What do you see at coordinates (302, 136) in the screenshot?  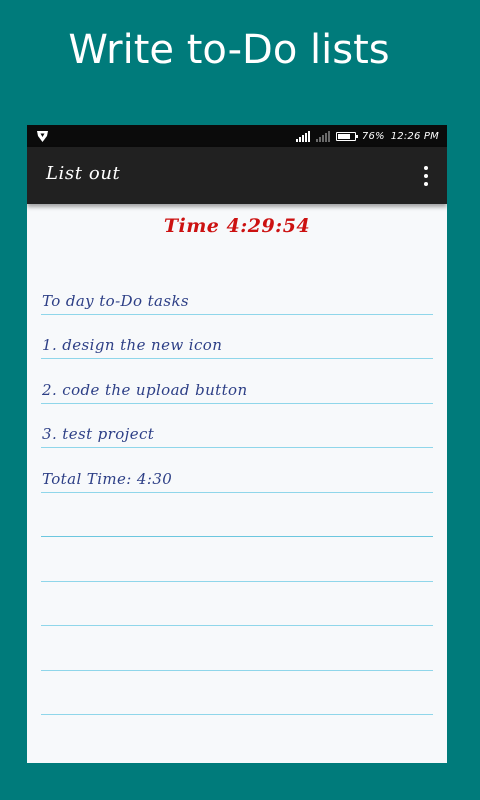 I see `cell-signal-icon` at bounding box center [302, 136].